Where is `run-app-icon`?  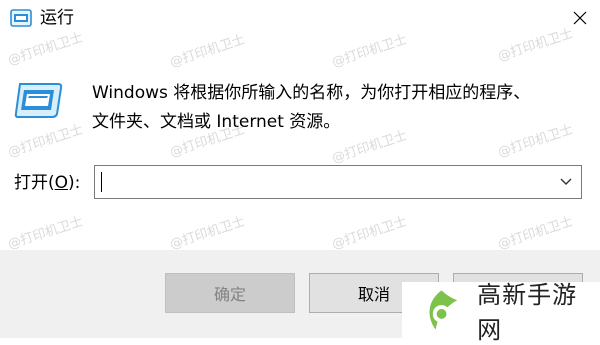 run-app-icon is located at coordinates (21, 18).